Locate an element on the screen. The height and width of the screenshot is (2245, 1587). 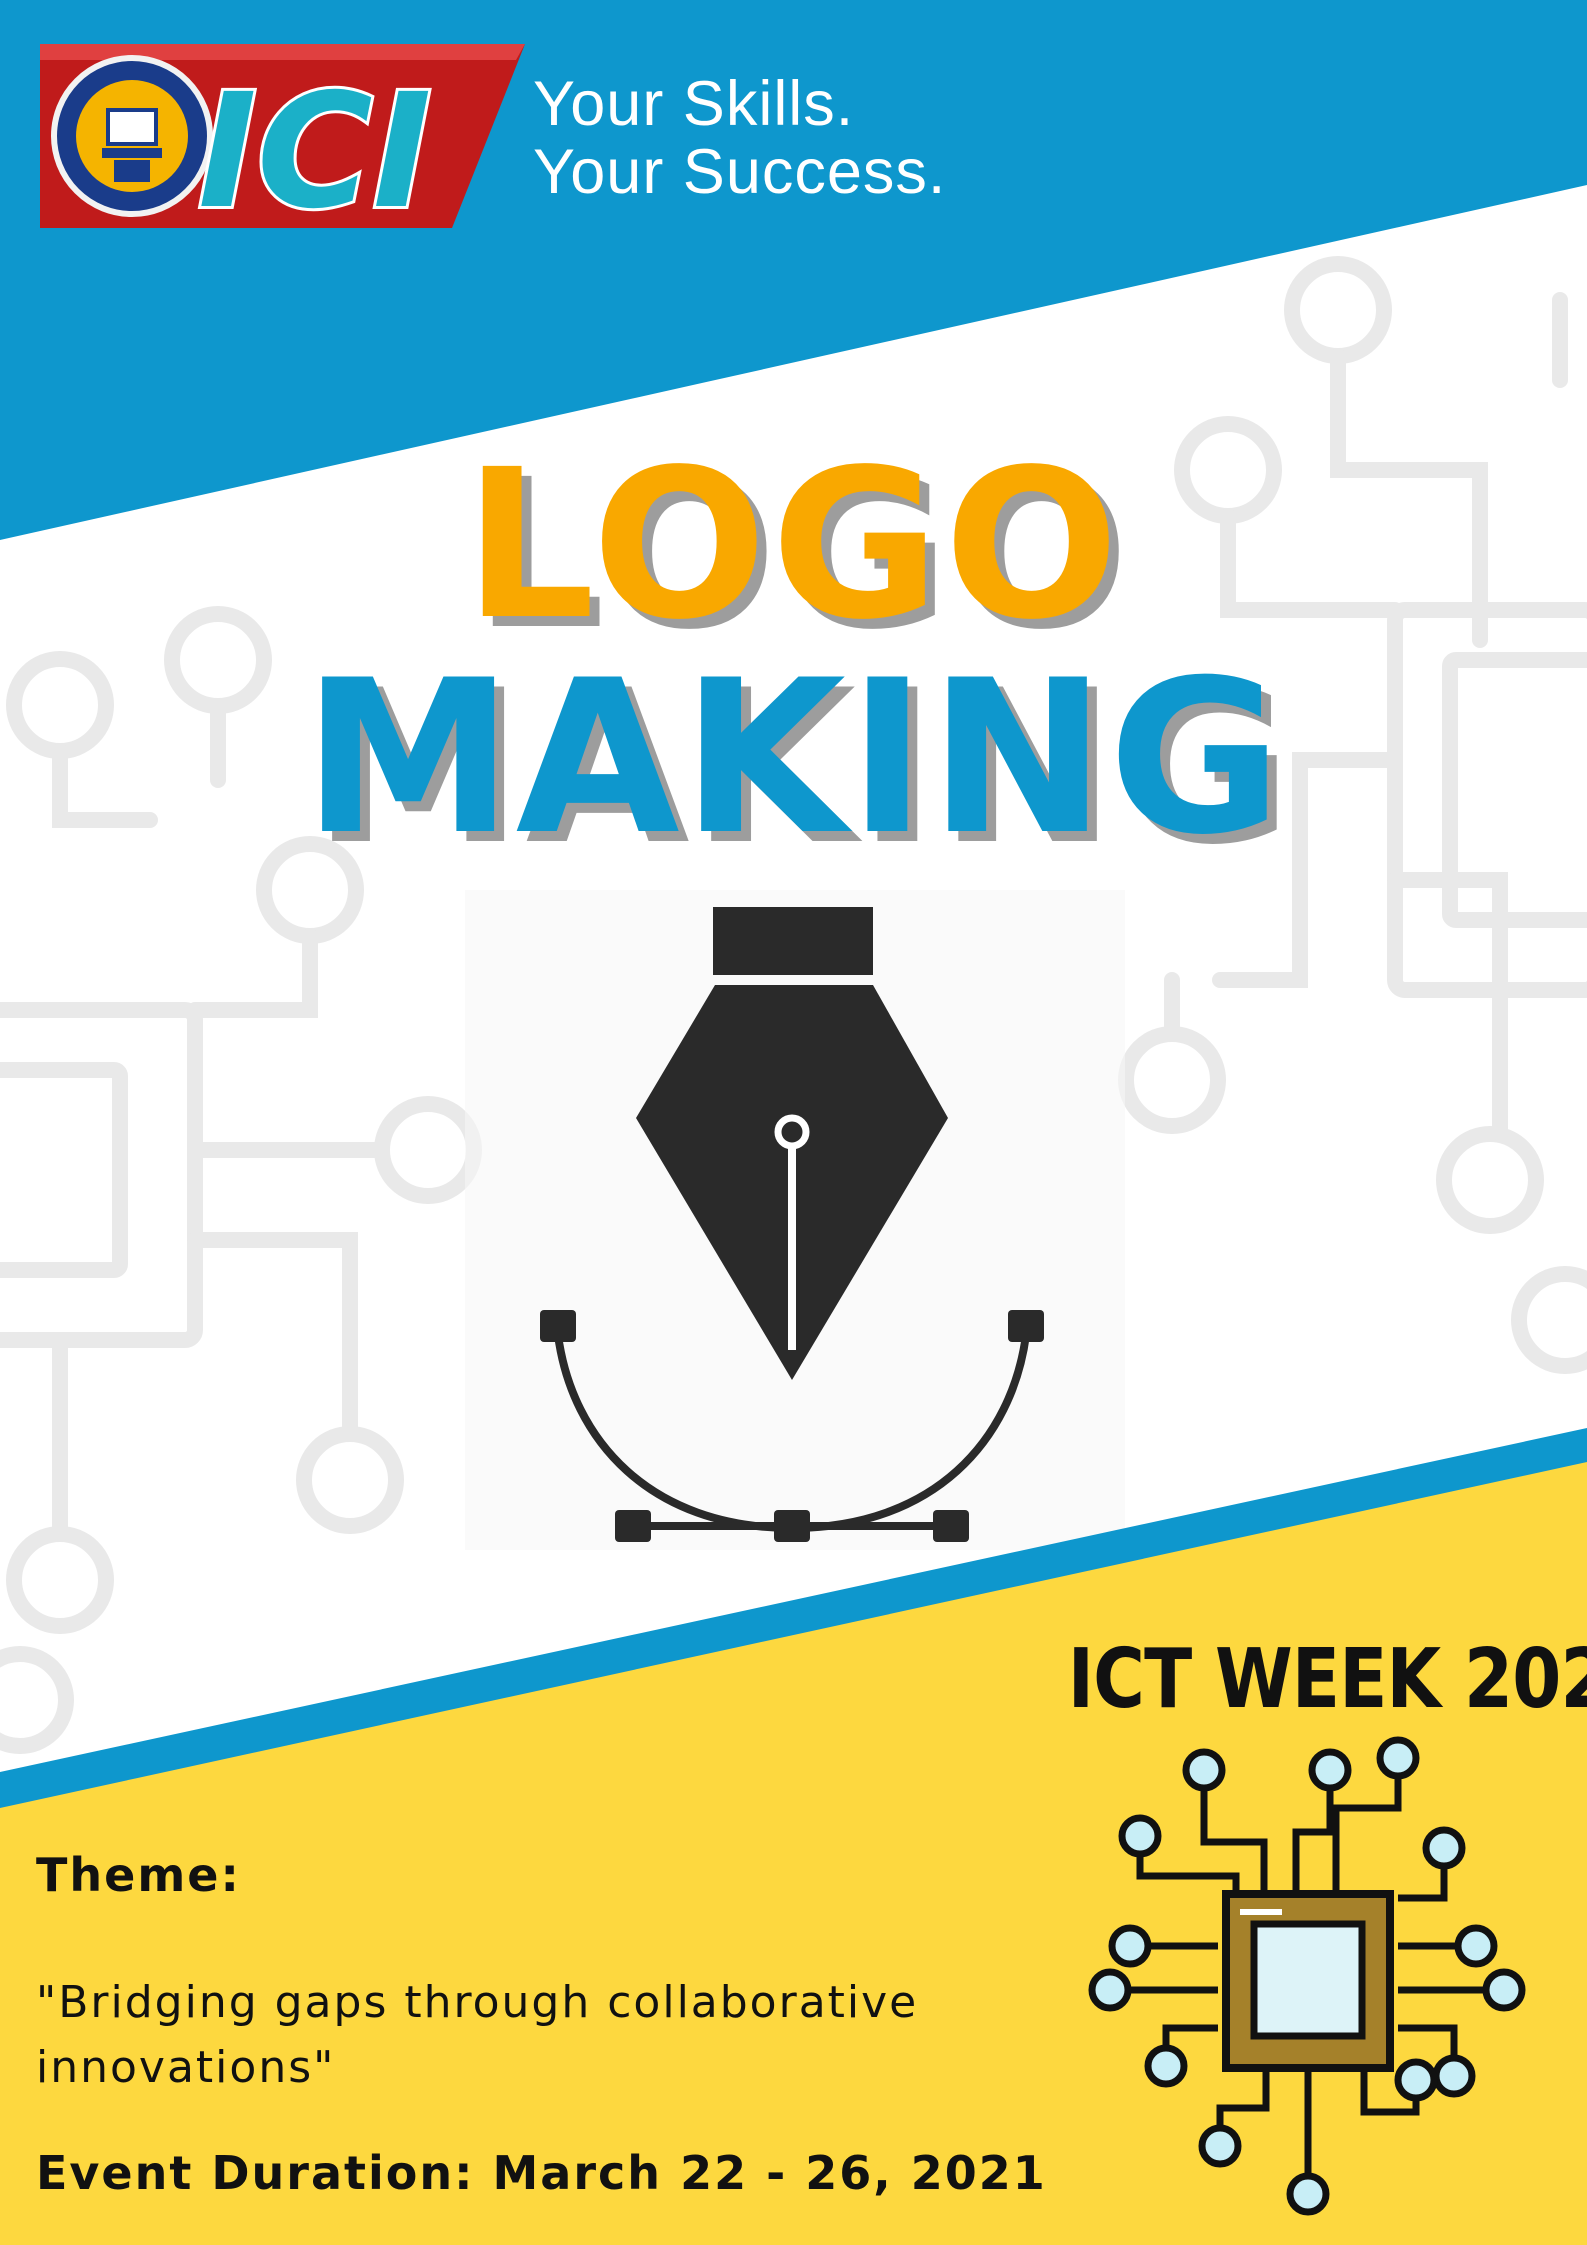
tagline-line-1: Your Skills. is located at coordinates (694, 104).